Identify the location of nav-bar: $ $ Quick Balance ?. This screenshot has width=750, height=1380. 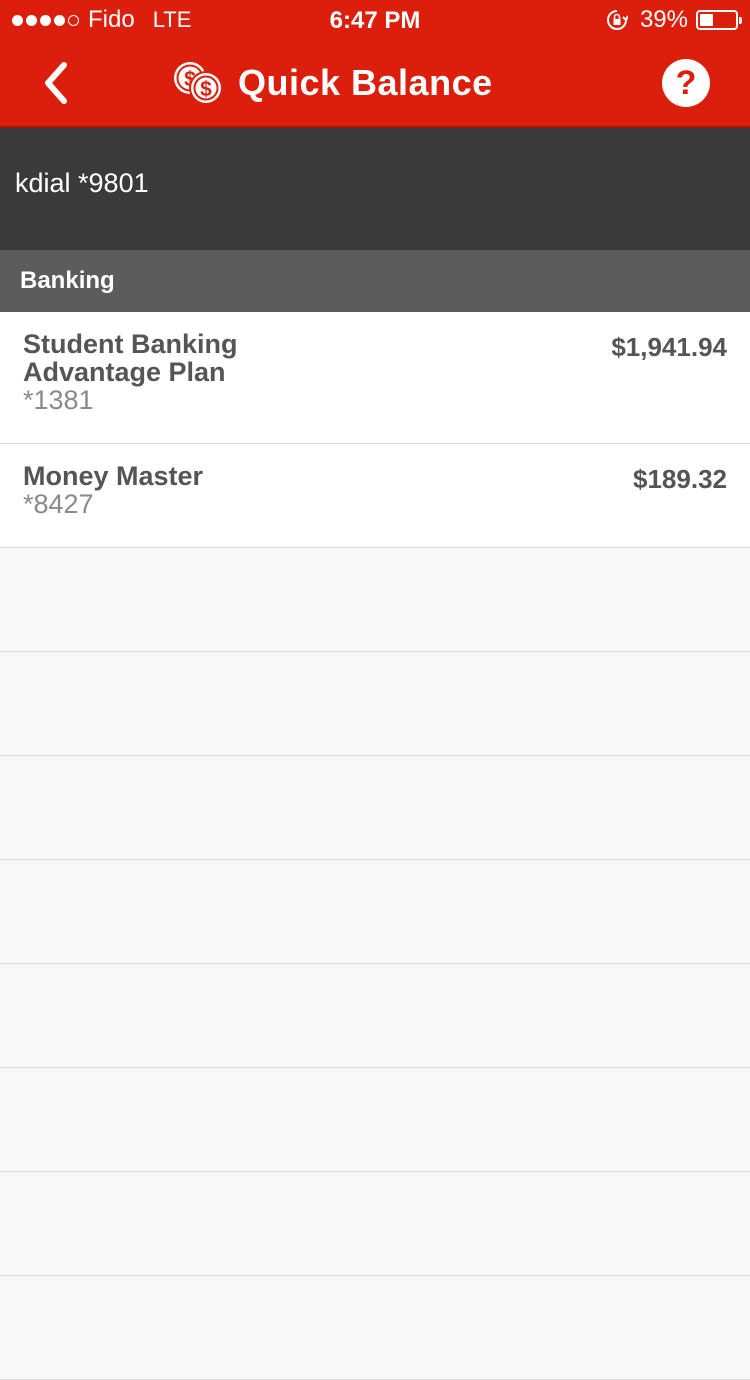
(375, 84).